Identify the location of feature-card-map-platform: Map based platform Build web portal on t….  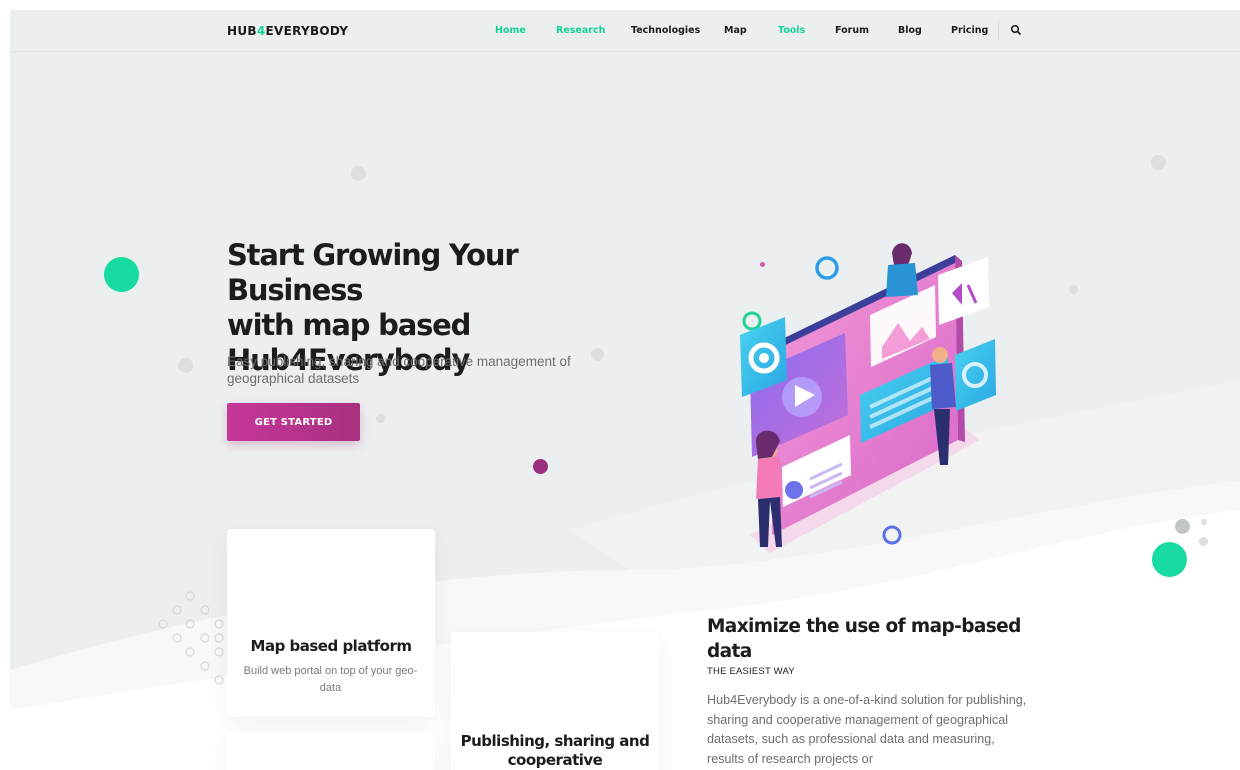
(331, 623).